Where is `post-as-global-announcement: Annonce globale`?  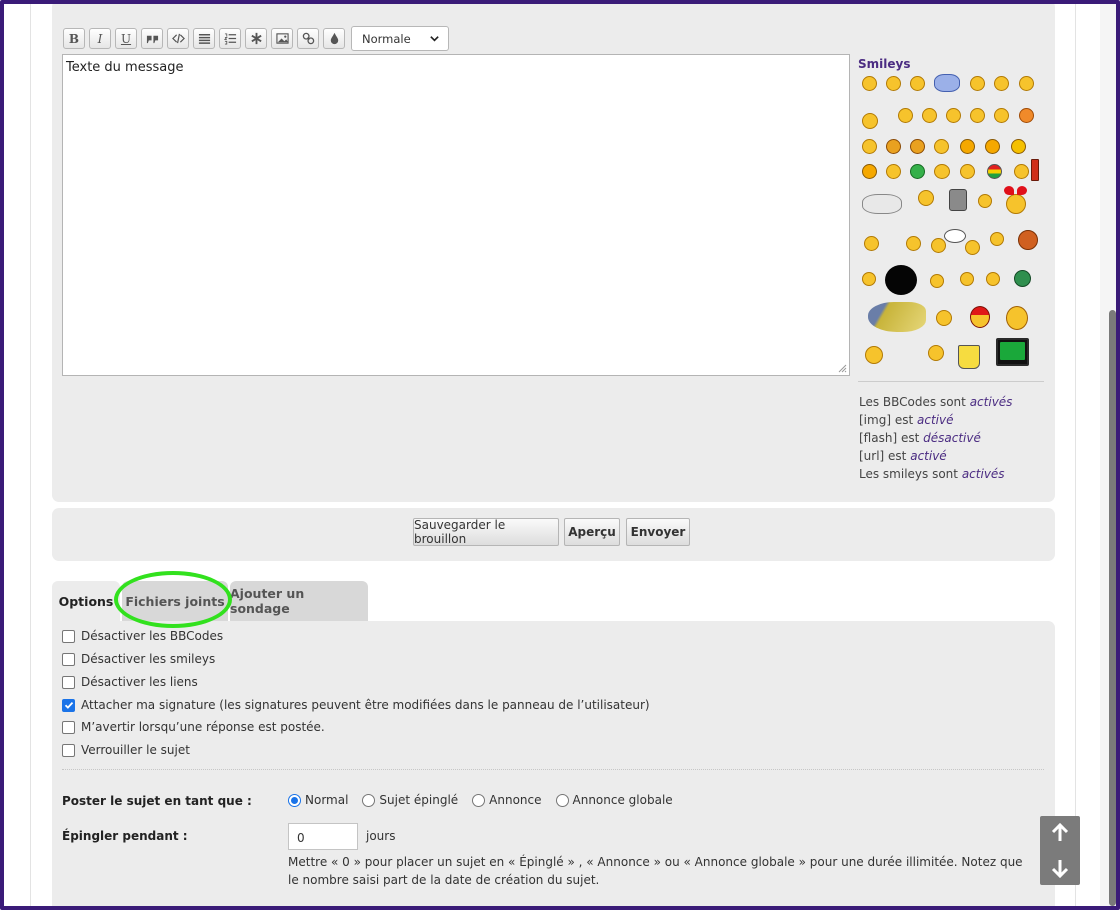 post-as-global-announcement: Annonce globale is located at coordinates (614, 800).